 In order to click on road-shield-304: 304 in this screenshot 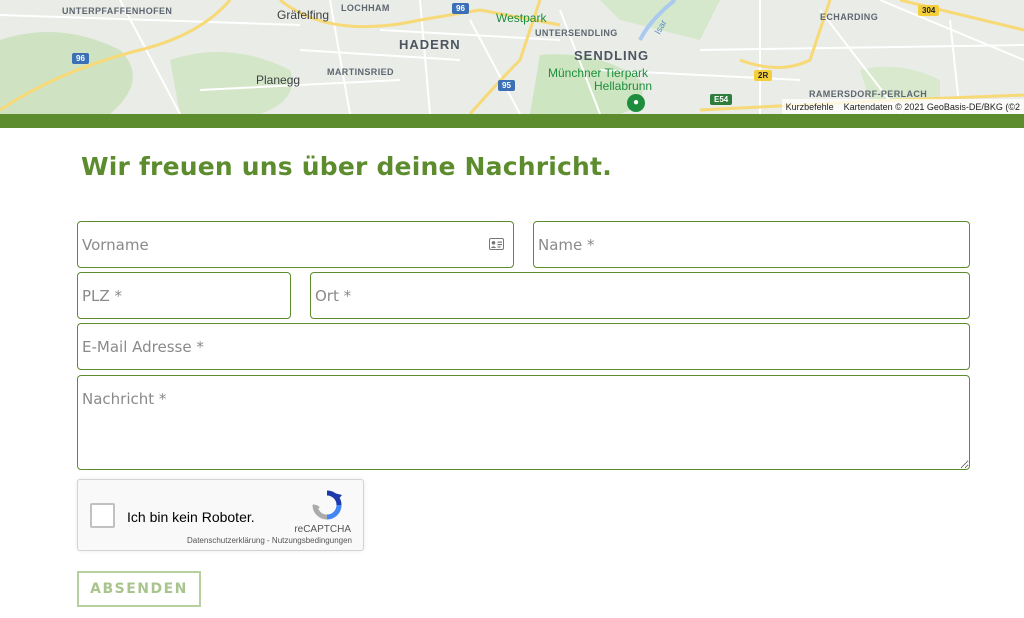, I will do `click(929, 10)`.